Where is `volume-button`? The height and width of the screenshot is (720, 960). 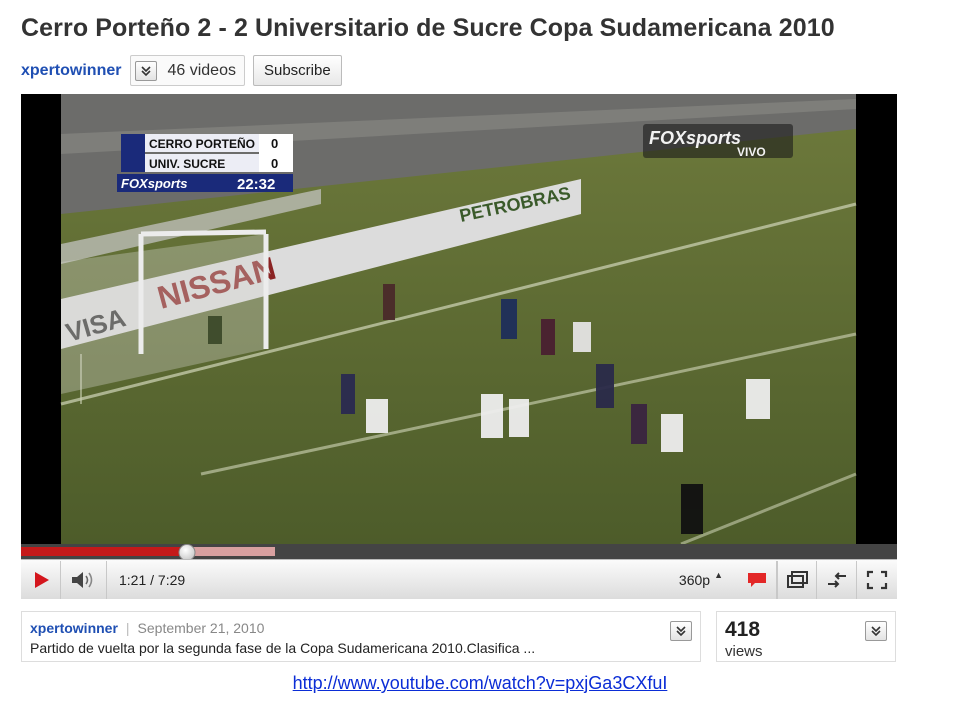
volume-button is located at coordinates (84, 579).